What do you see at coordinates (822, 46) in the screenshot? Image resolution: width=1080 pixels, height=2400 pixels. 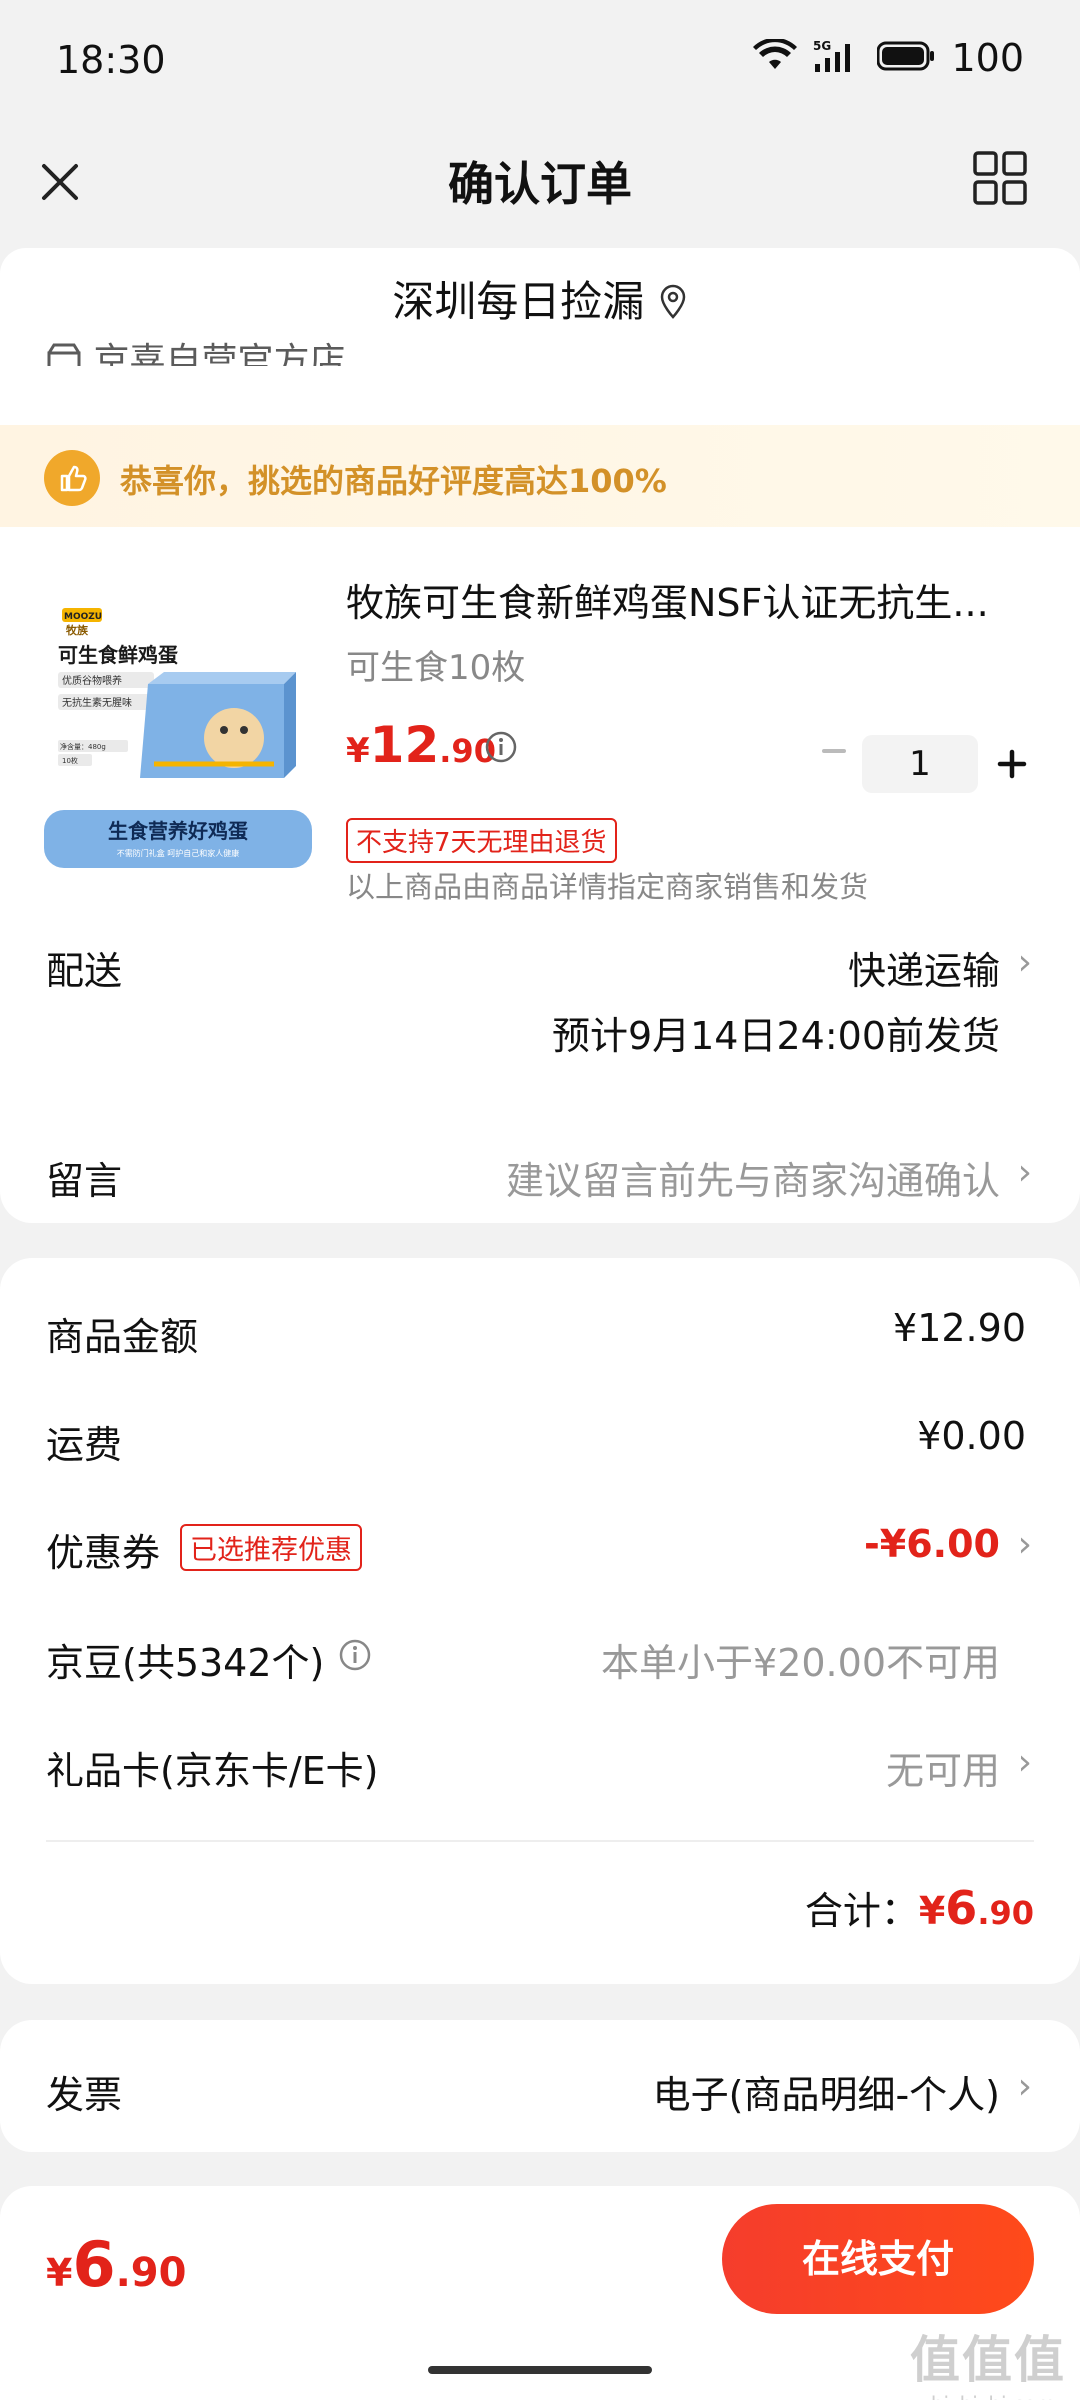 I see `svg-text: 5G` at bounding box center [822, 46].